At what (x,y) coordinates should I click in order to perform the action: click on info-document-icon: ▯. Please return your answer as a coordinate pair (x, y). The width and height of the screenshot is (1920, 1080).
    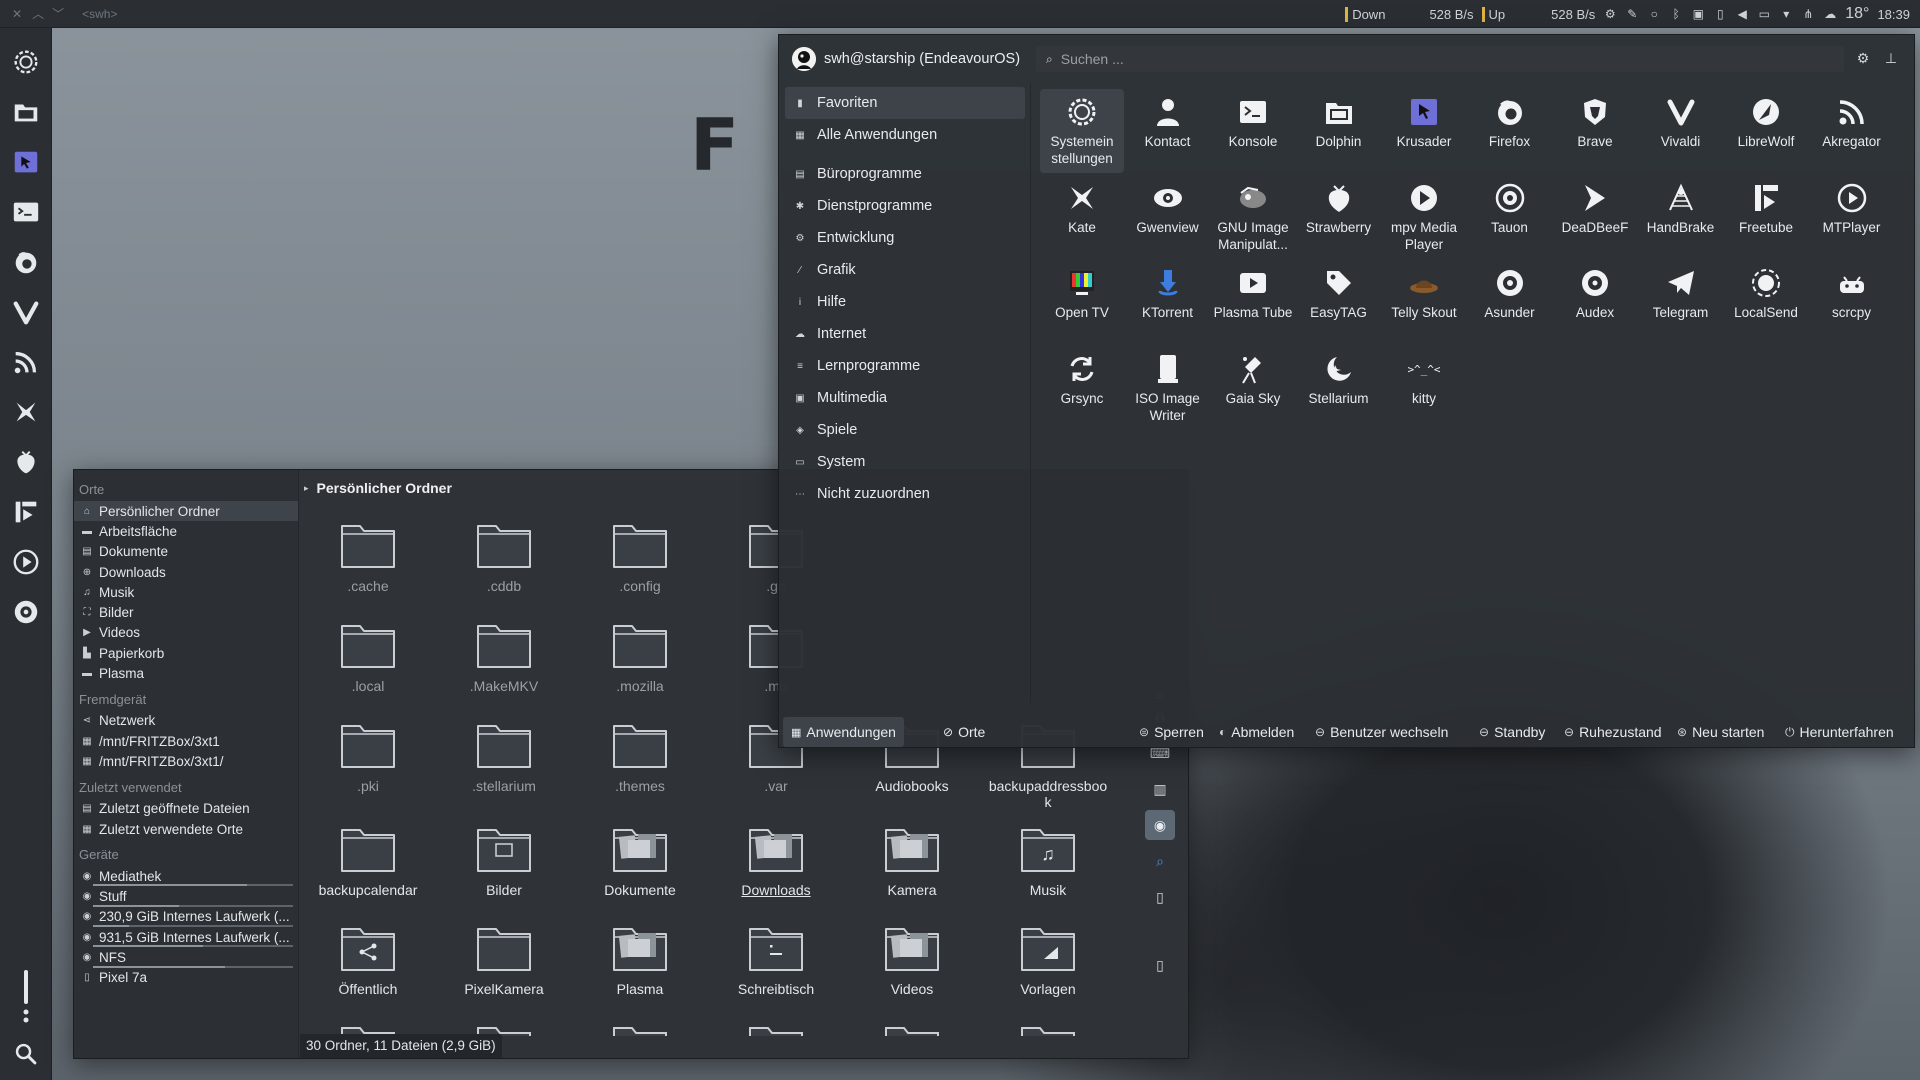
    Looking at the image, I should click on (1160, 897).